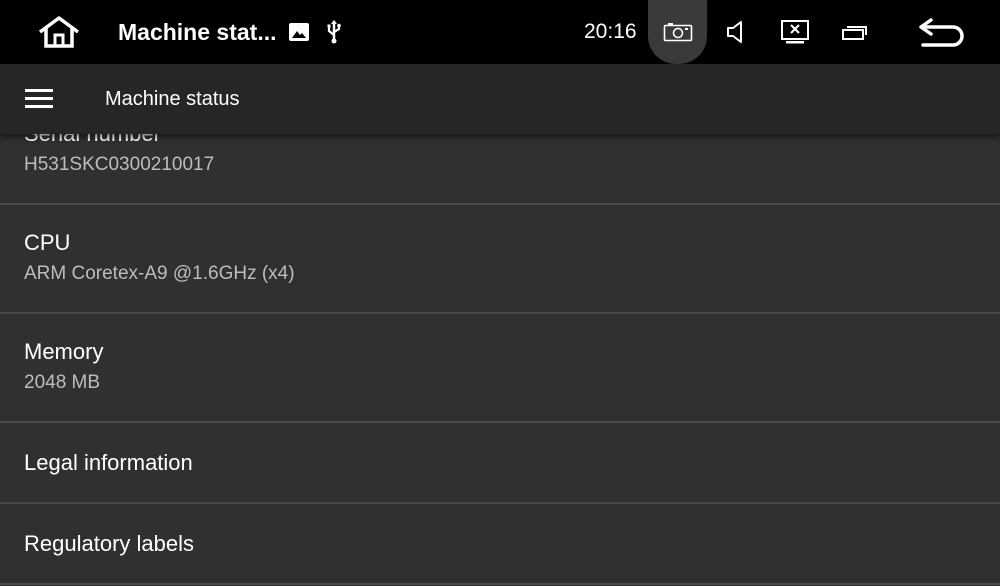  I want to click on screenshot-icon, so click(678, 32).